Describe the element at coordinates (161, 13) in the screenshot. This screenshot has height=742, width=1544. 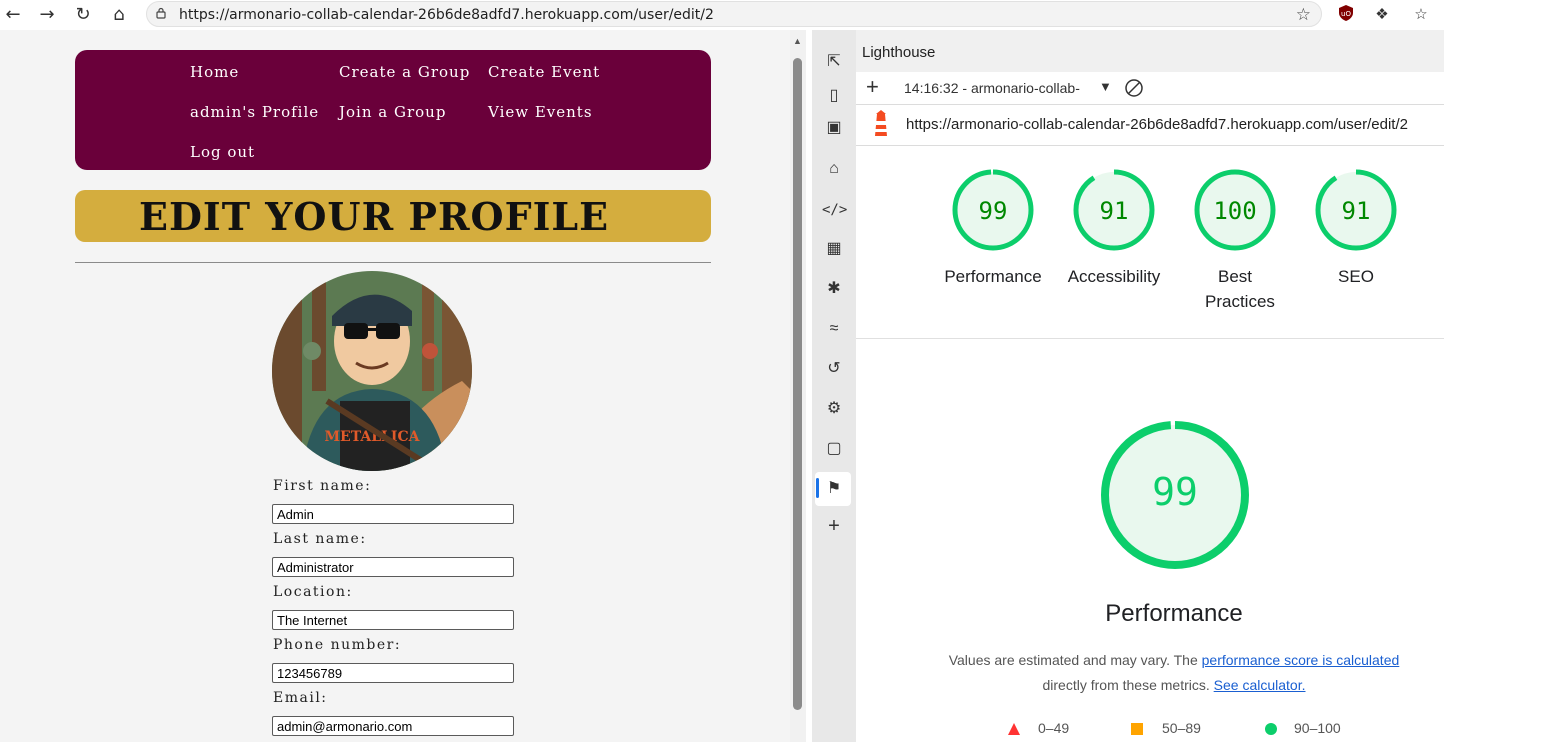
I see `lock-icon` at that location.